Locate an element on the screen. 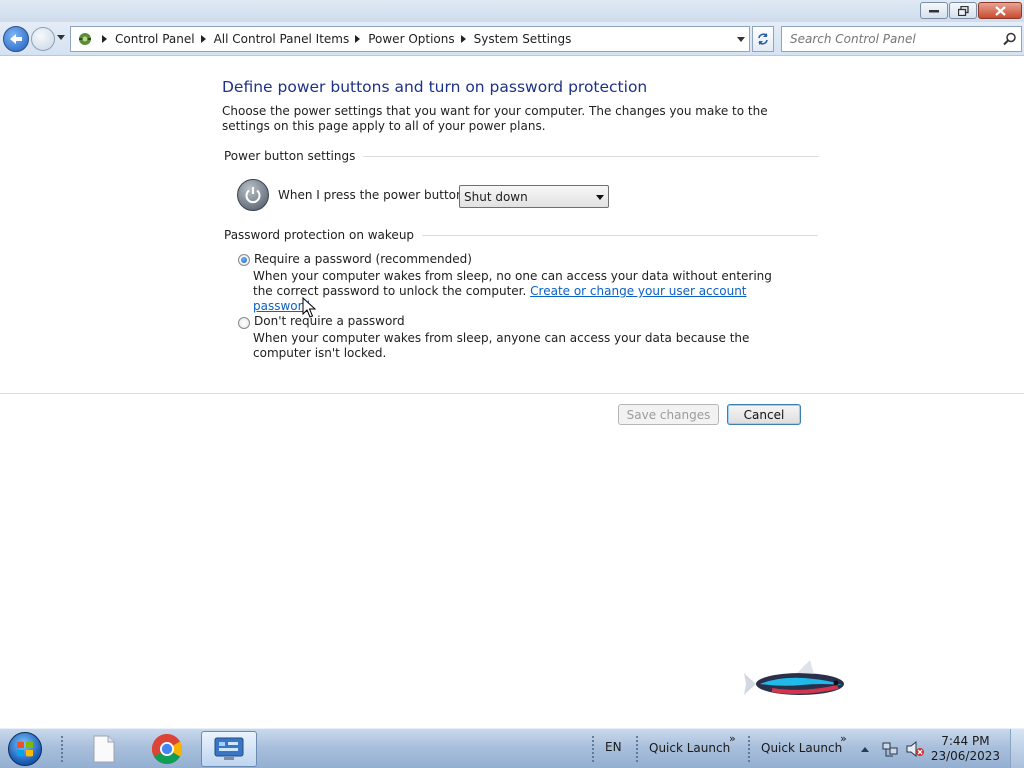 The image size is (1024, 768). fish-desktop-image is located at coordinates (794, 677).